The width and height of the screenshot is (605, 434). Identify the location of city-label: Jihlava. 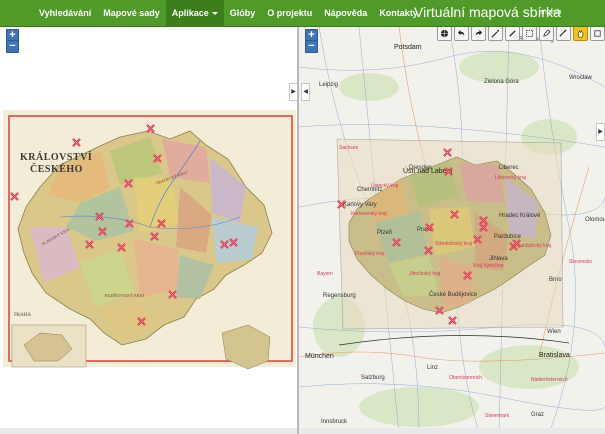
(498, 259).